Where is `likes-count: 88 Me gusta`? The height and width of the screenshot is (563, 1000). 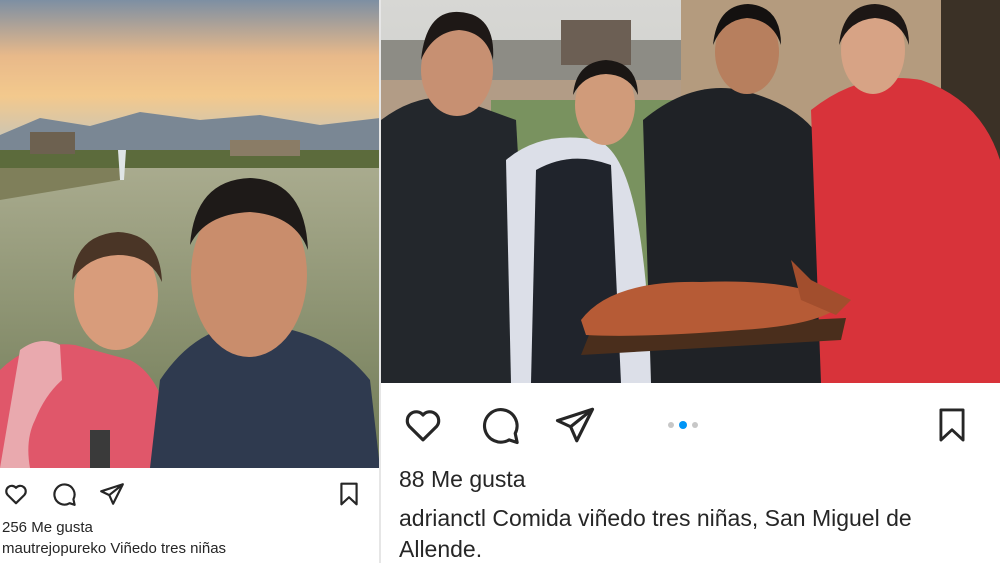
likes-count: 88 Me gusta is located at coordinates (462, 479).